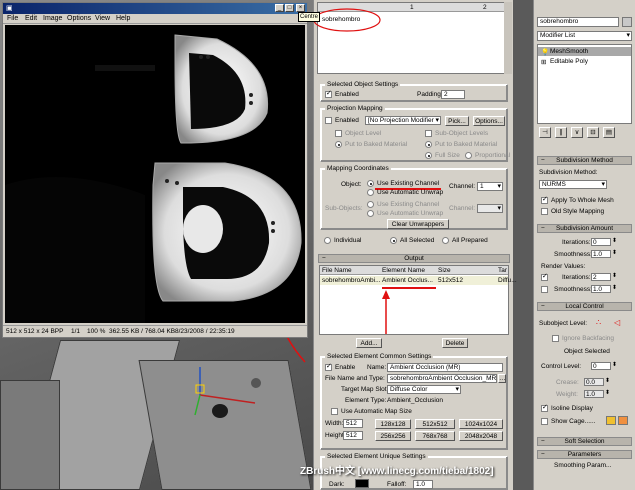 This screenshot has width=635, height=490. I want to click on individual-radio, so click(327, 240).